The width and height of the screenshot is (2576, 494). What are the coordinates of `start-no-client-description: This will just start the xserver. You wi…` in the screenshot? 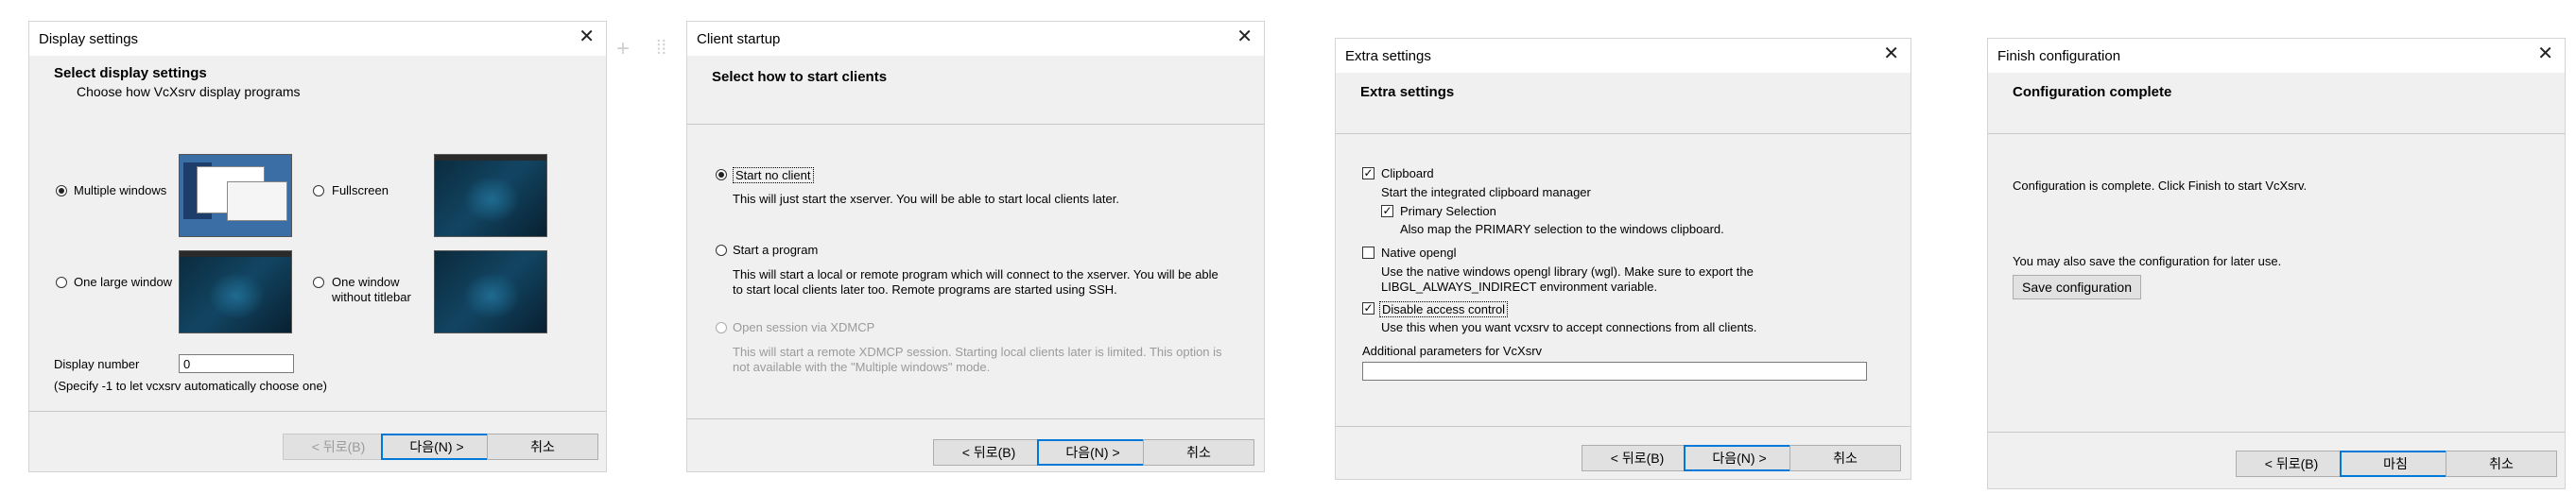 It's located at (926, 199).